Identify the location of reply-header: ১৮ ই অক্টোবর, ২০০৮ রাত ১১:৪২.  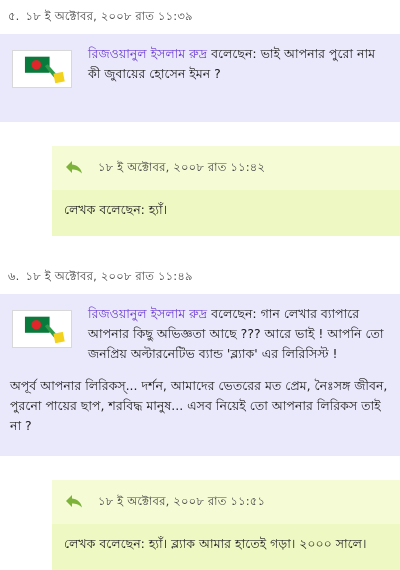
(226, 168).